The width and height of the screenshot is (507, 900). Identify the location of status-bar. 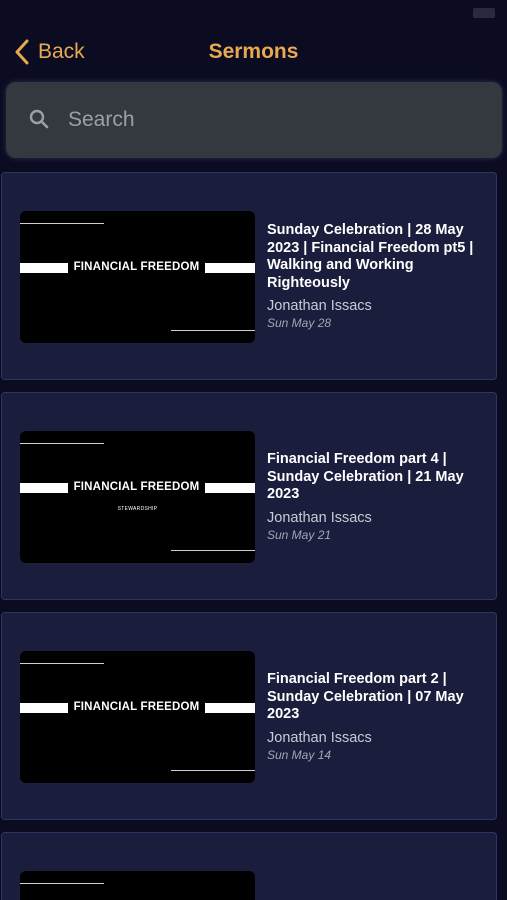
(253, 13).